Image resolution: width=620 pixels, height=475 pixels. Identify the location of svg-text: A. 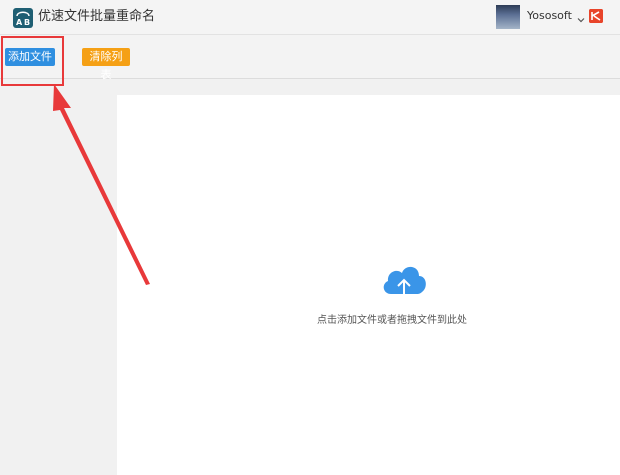
(19, 22).